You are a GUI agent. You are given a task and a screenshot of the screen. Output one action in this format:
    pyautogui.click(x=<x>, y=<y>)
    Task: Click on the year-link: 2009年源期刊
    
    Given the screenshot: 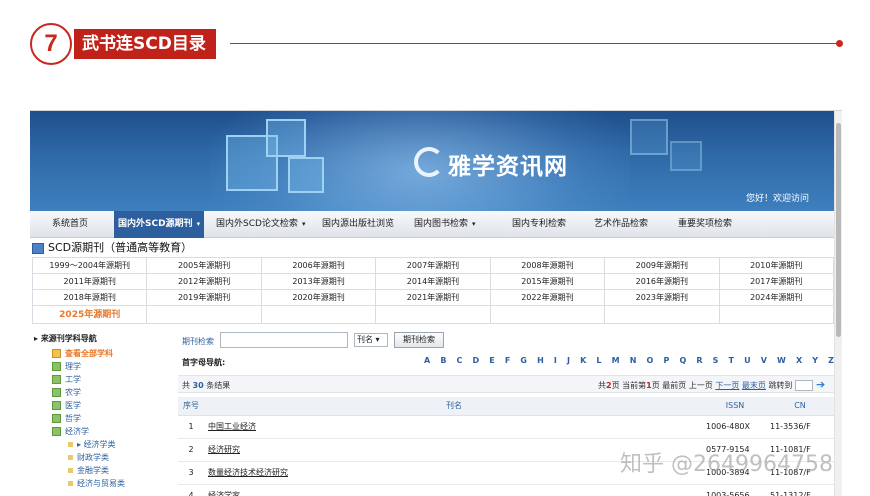 What is the action you would take?
    pyautogui.click(x=662, y=265)
    